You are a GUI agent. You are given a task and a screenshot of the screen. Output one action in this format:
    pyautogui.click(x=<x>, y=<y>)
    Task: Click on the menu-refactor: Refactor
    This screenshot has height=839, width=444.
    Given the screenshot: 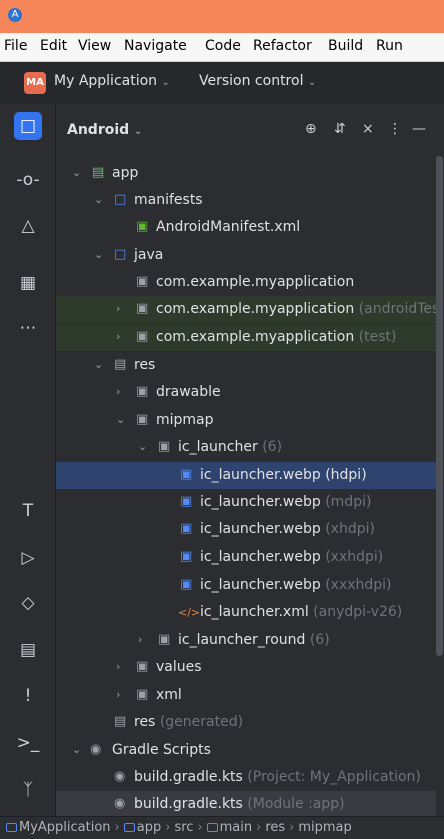 What is the action you would take?
    pyautogui.click(x=282, y=46)
    